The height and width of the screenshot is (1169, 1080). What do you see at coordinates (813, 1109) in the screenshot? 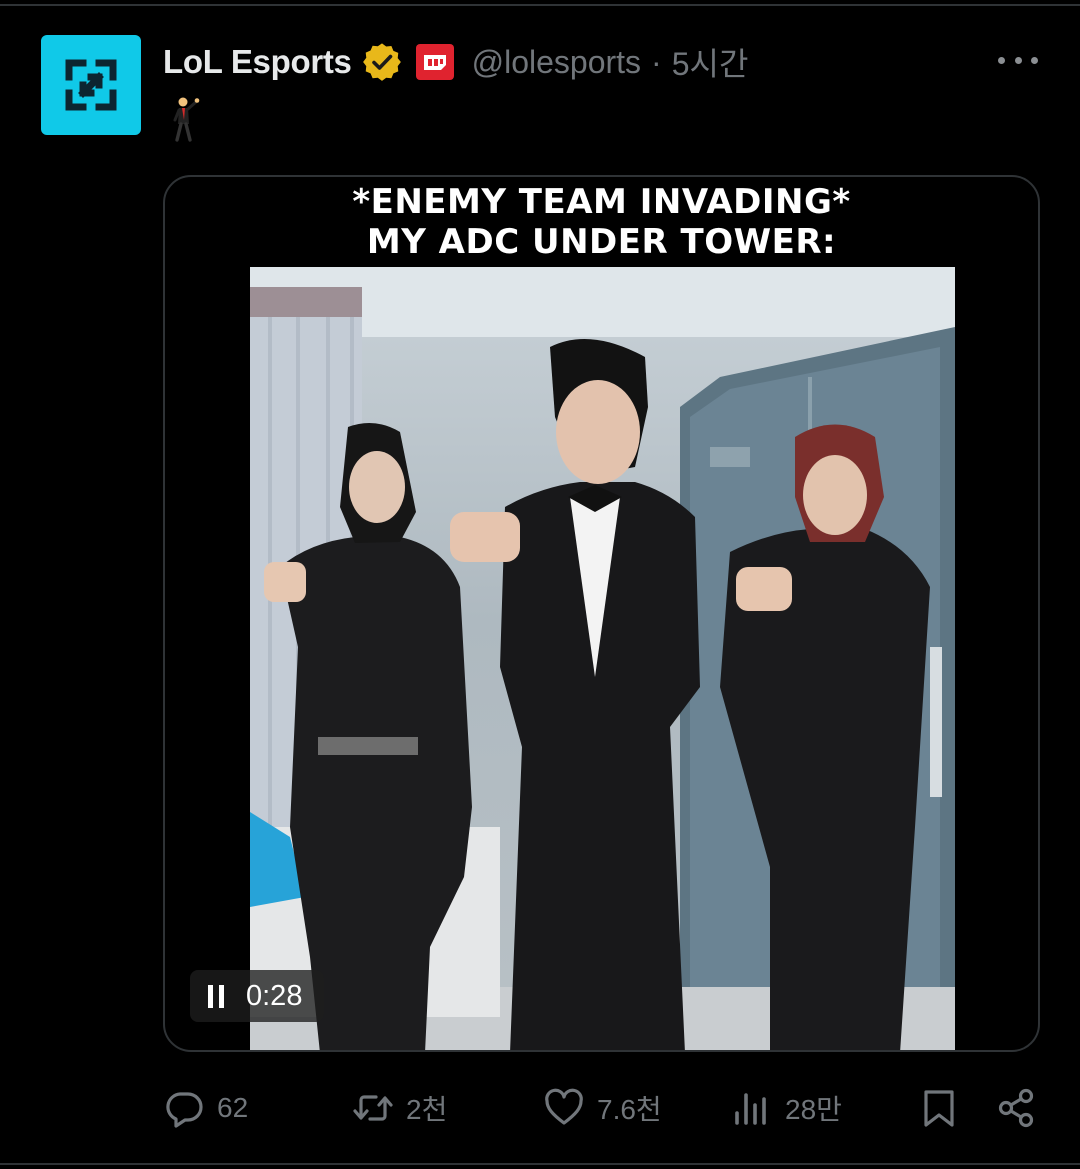
I see `view-count: 28만` at bounding box center [813, 1109].